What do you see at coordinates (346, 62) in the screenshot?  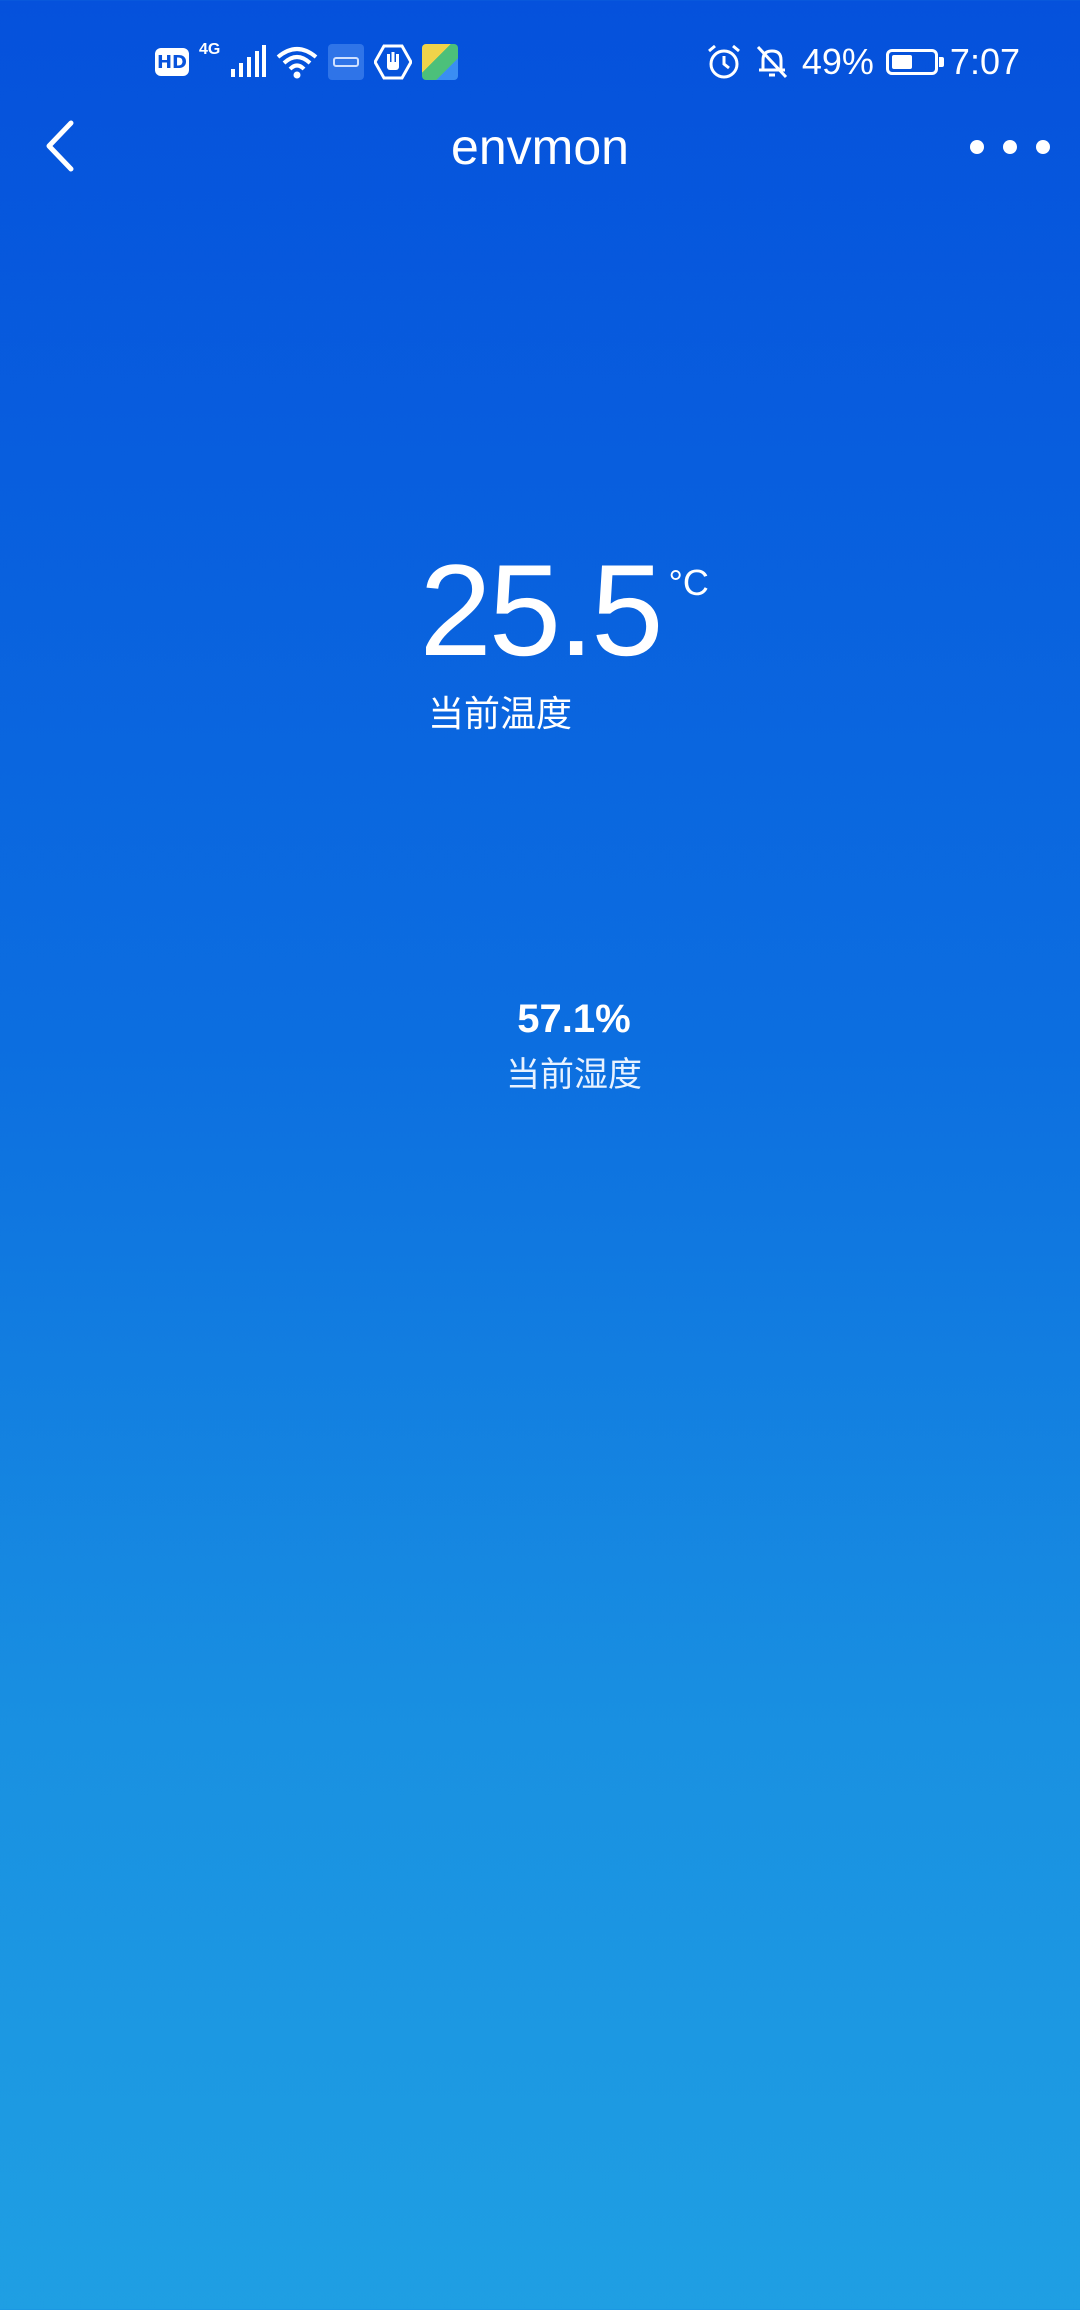 I see `app-notification-icon` at bounding box center [346, 62].